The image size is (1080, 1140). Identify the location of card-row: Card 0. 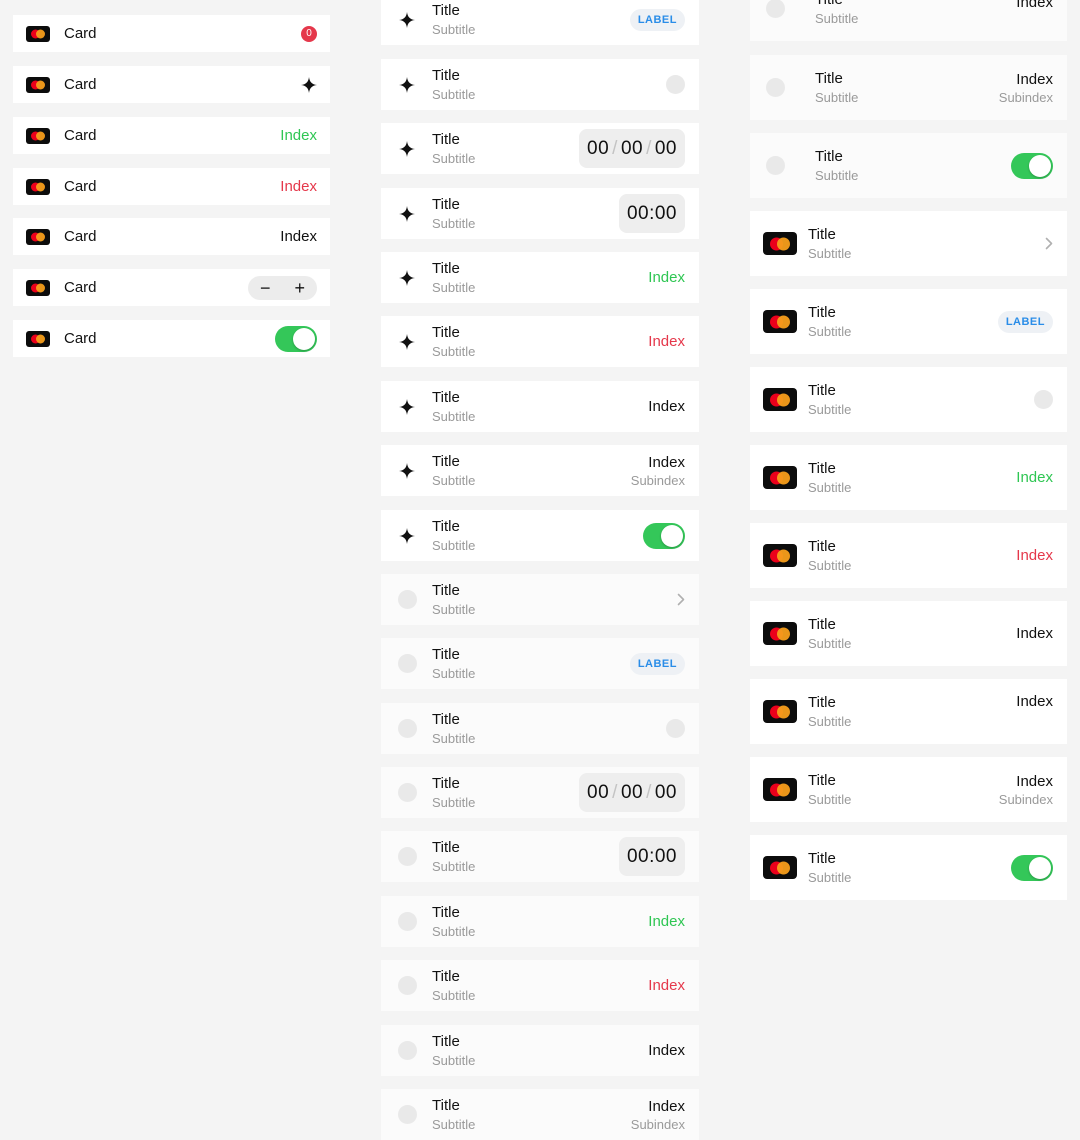
(171, 33).